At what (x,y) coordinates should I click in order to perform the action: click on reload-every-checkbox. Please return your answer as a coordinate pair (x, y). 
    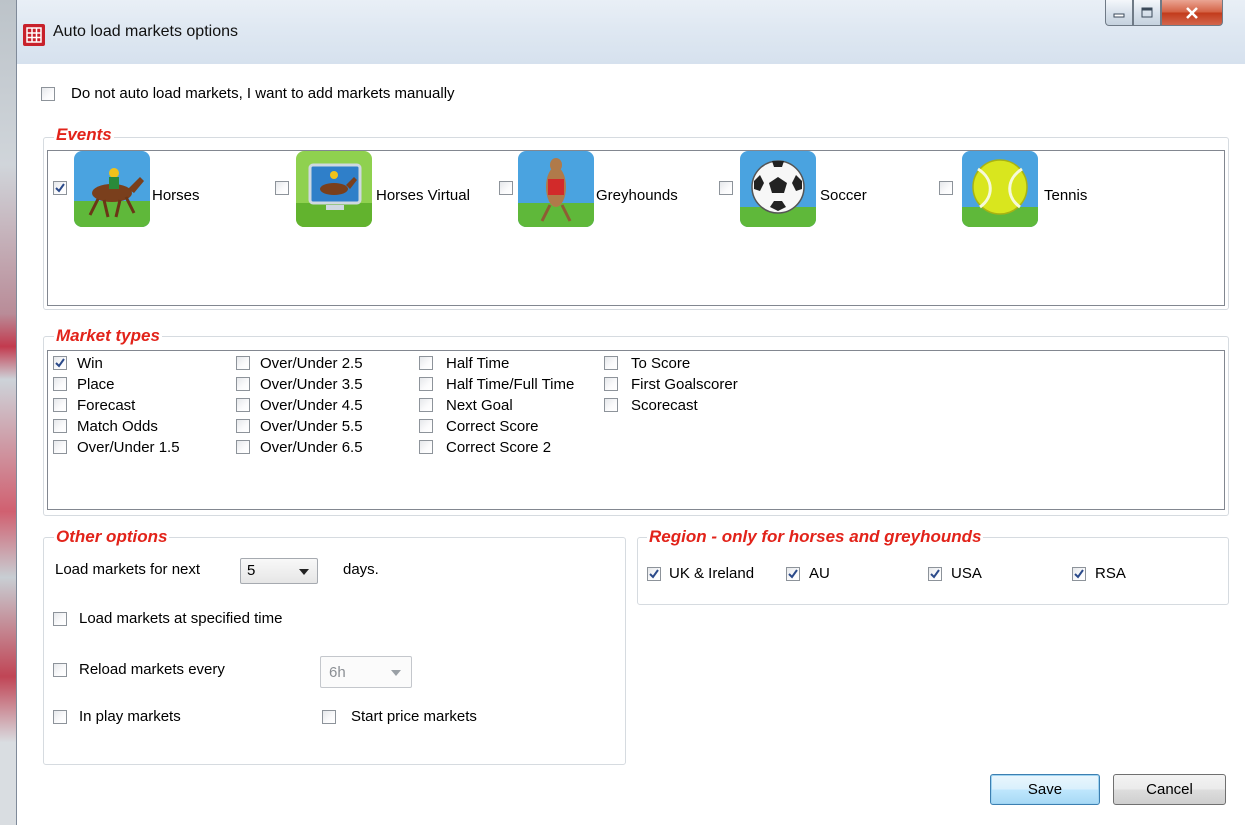
    Looking at the image, I should click on (60, 670).